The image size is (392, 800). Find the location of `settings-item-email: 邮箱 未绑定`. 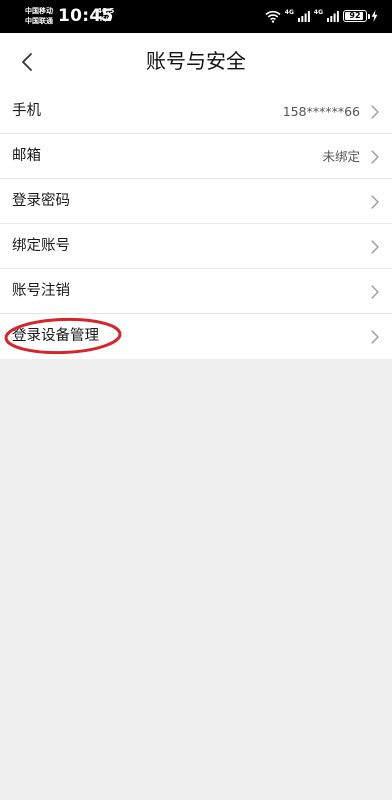

settings-item-email: 邮箱 未绑定 is located at coordinates (196, 156).